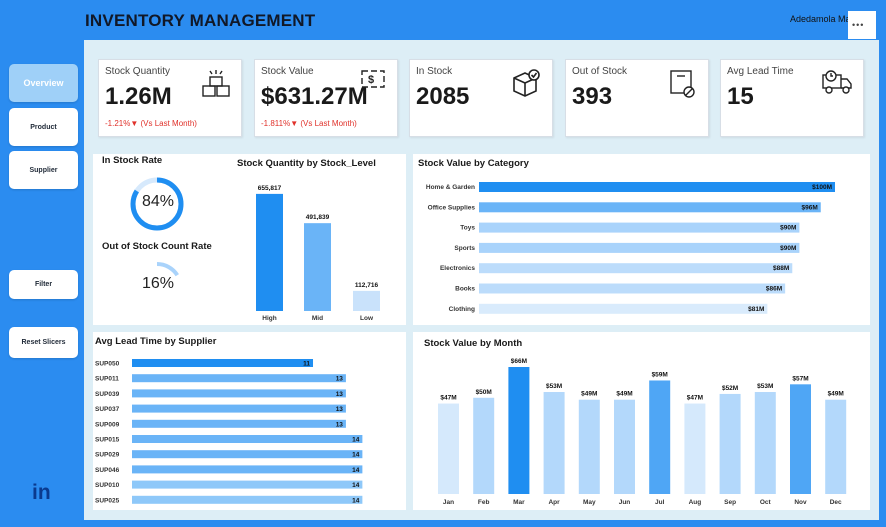 This screenshot has width=886, height=527. I want to click on tick-label: Mar, so click(519, 502).